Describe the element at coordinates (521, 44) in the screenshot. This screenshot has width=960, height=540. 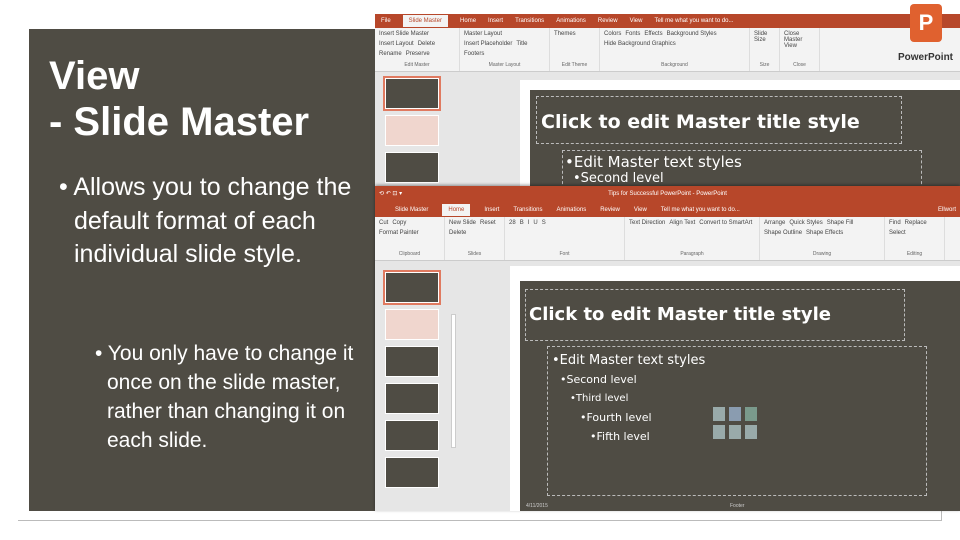
I see `ribbon-button: Title` at that location.